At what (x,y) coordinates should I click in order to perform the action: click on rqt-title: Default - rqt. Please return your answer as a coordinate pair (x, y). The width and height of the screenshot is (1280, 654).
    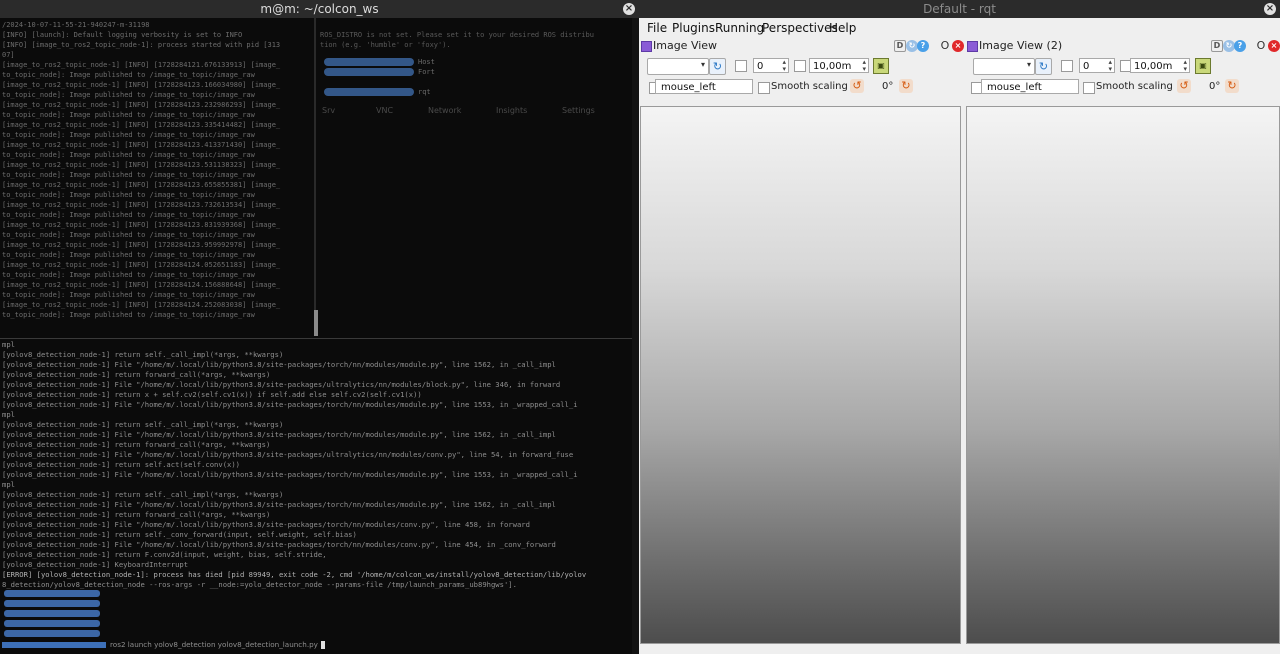
    Looking at the image, I should click on (959, 9).